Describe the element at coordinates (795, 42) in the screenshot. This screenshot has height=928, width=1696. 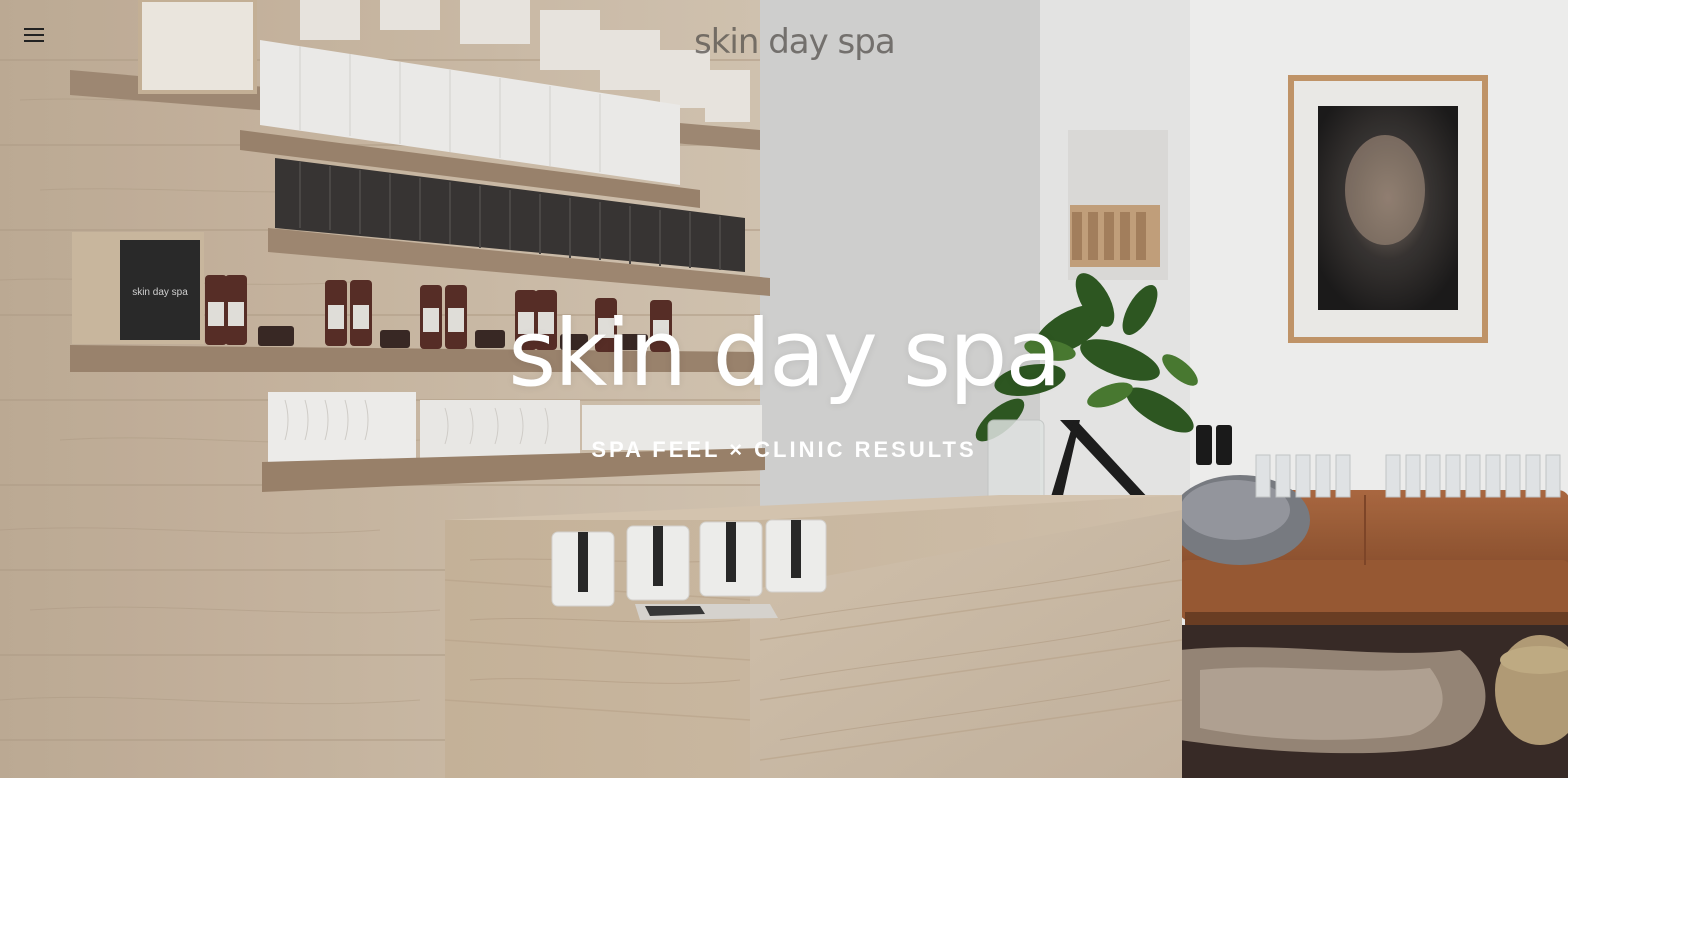
I see `site-logo: skin day spa` at that location.